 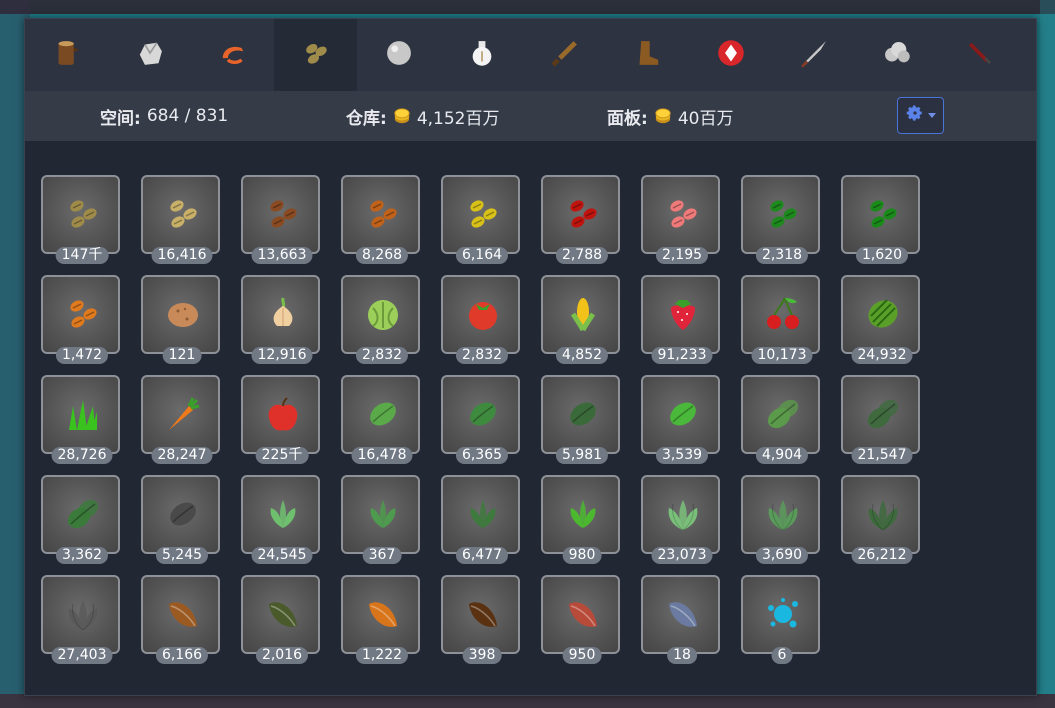 I want to click on item-cell: 398, so click(x=491, y=625).